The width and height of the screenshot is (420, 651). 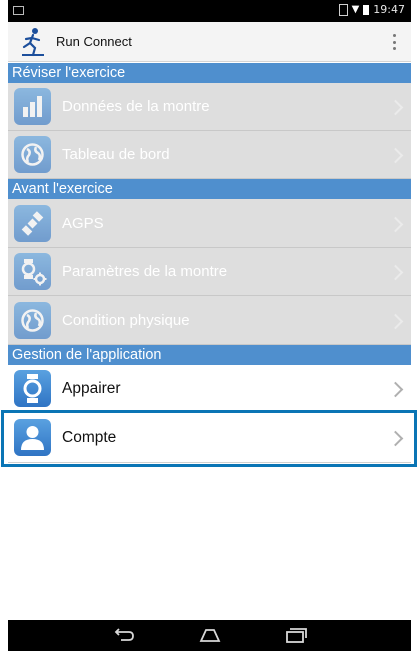 I want to click on home-icon, so click(x=210, y=635).